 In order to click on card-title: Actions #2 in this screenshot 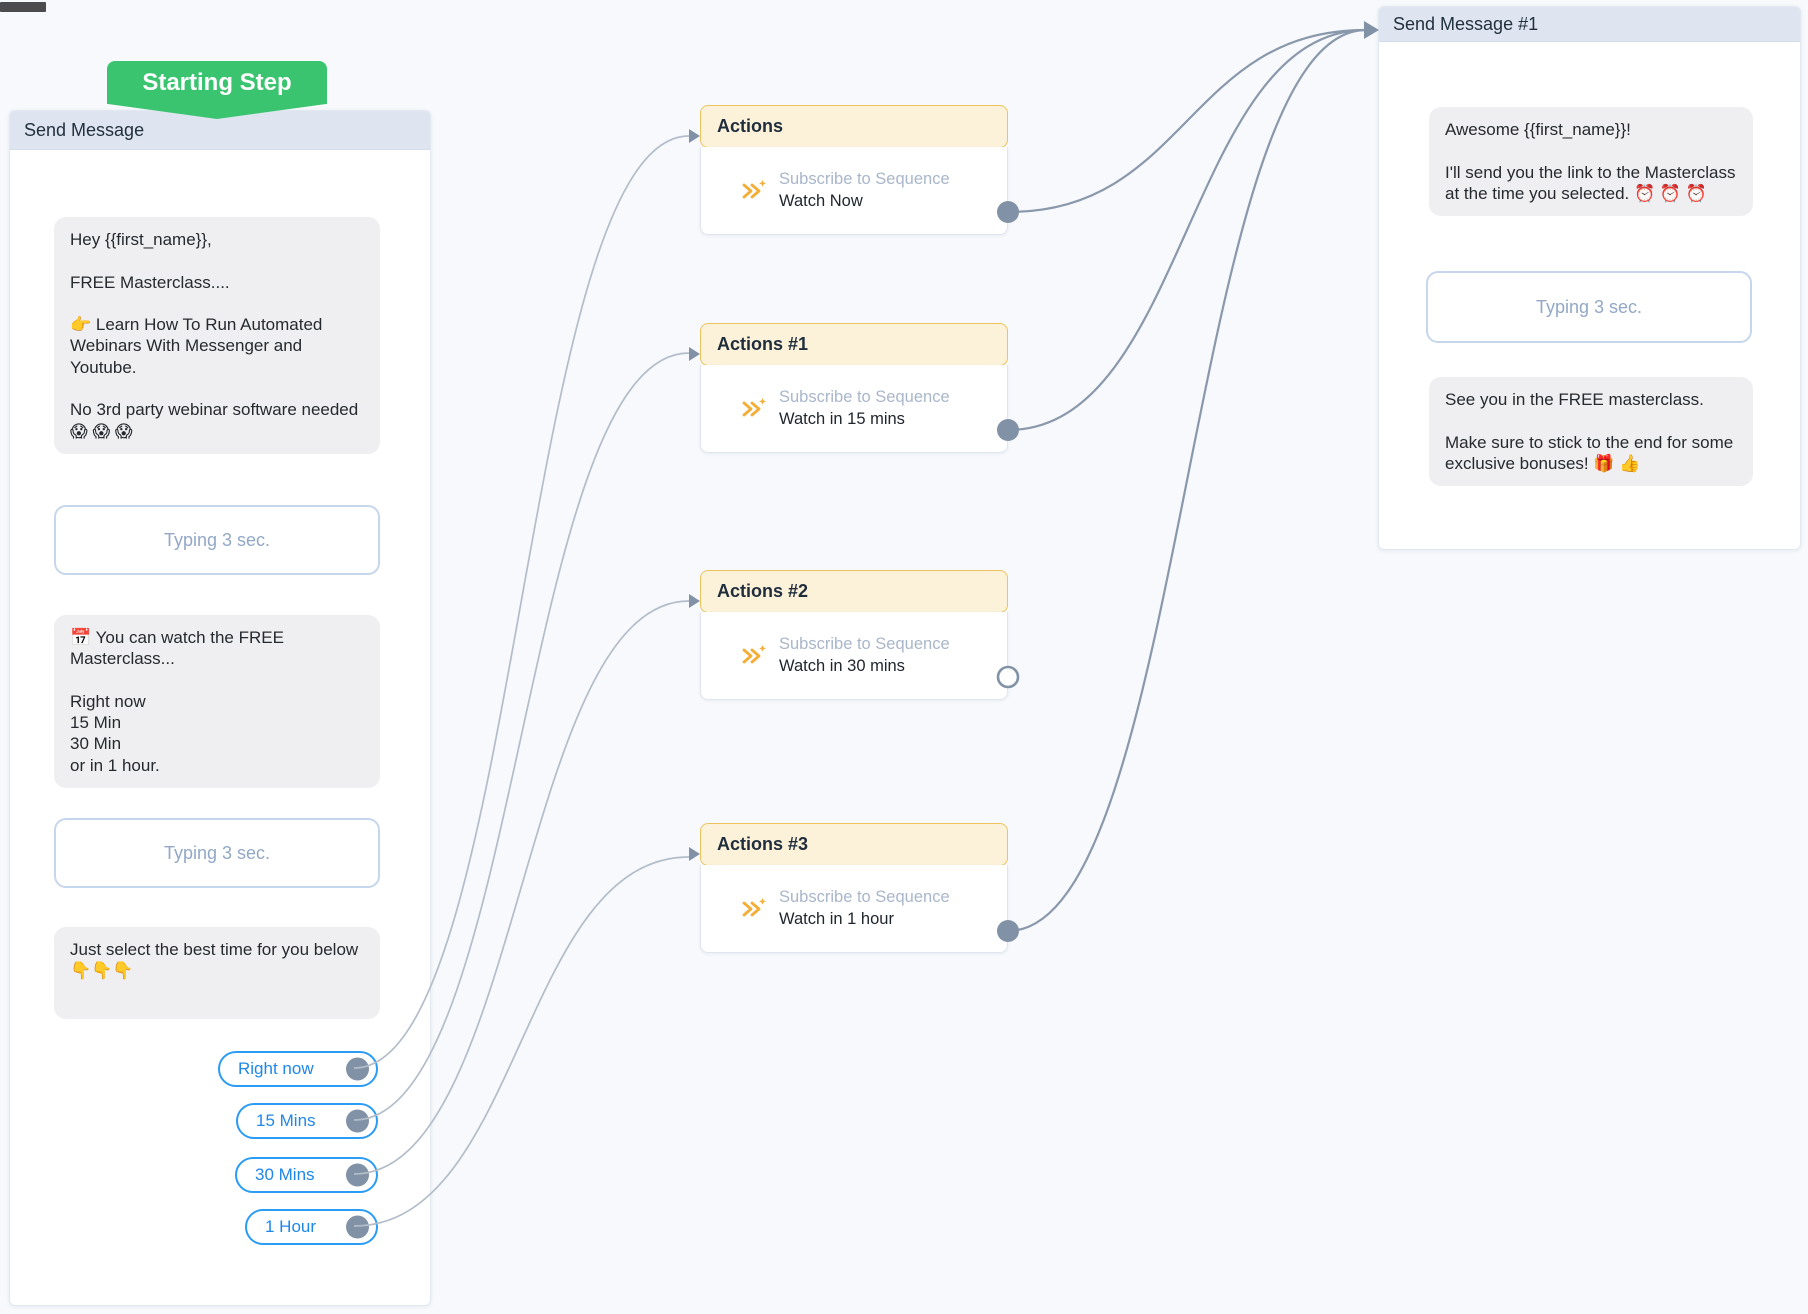, I will do `click(763, 591)`.